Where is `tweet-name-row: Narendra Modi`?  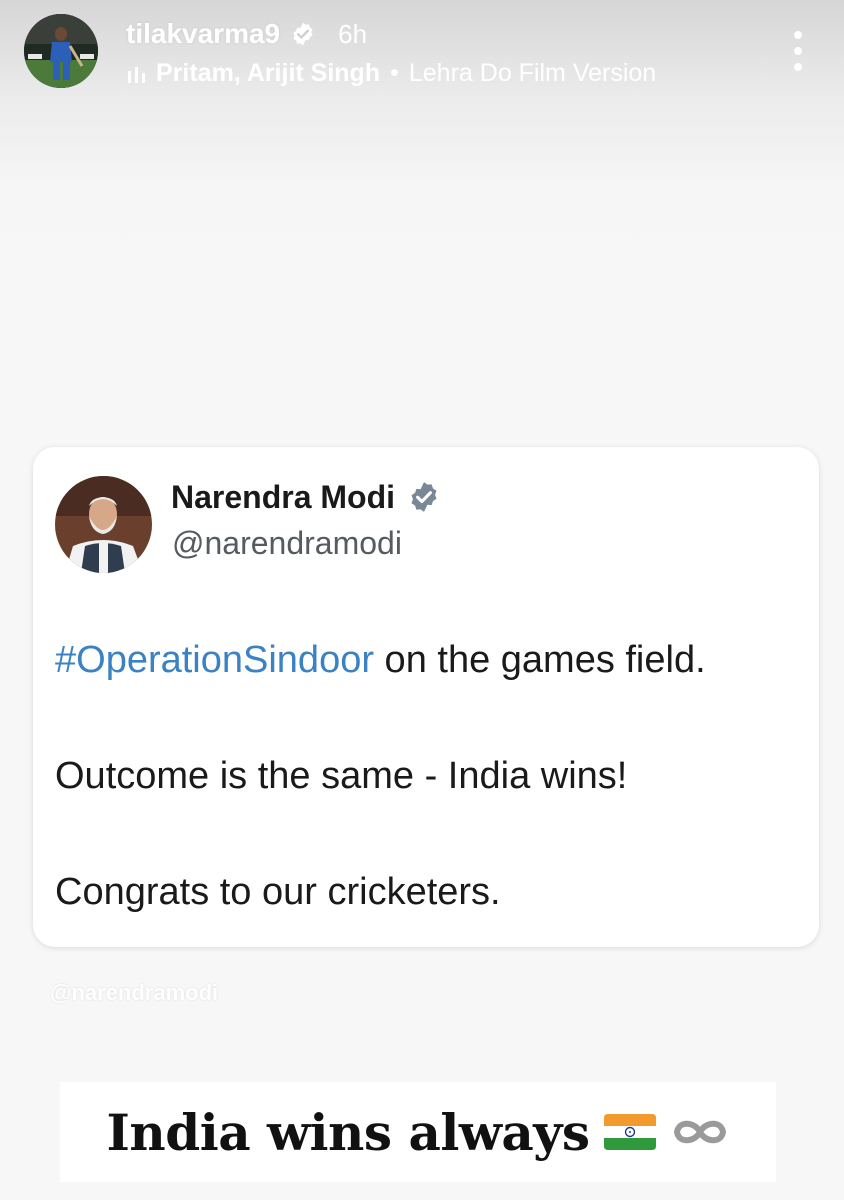
tweet-name-row: Narendra Modi is located at coordinates (306, 497).